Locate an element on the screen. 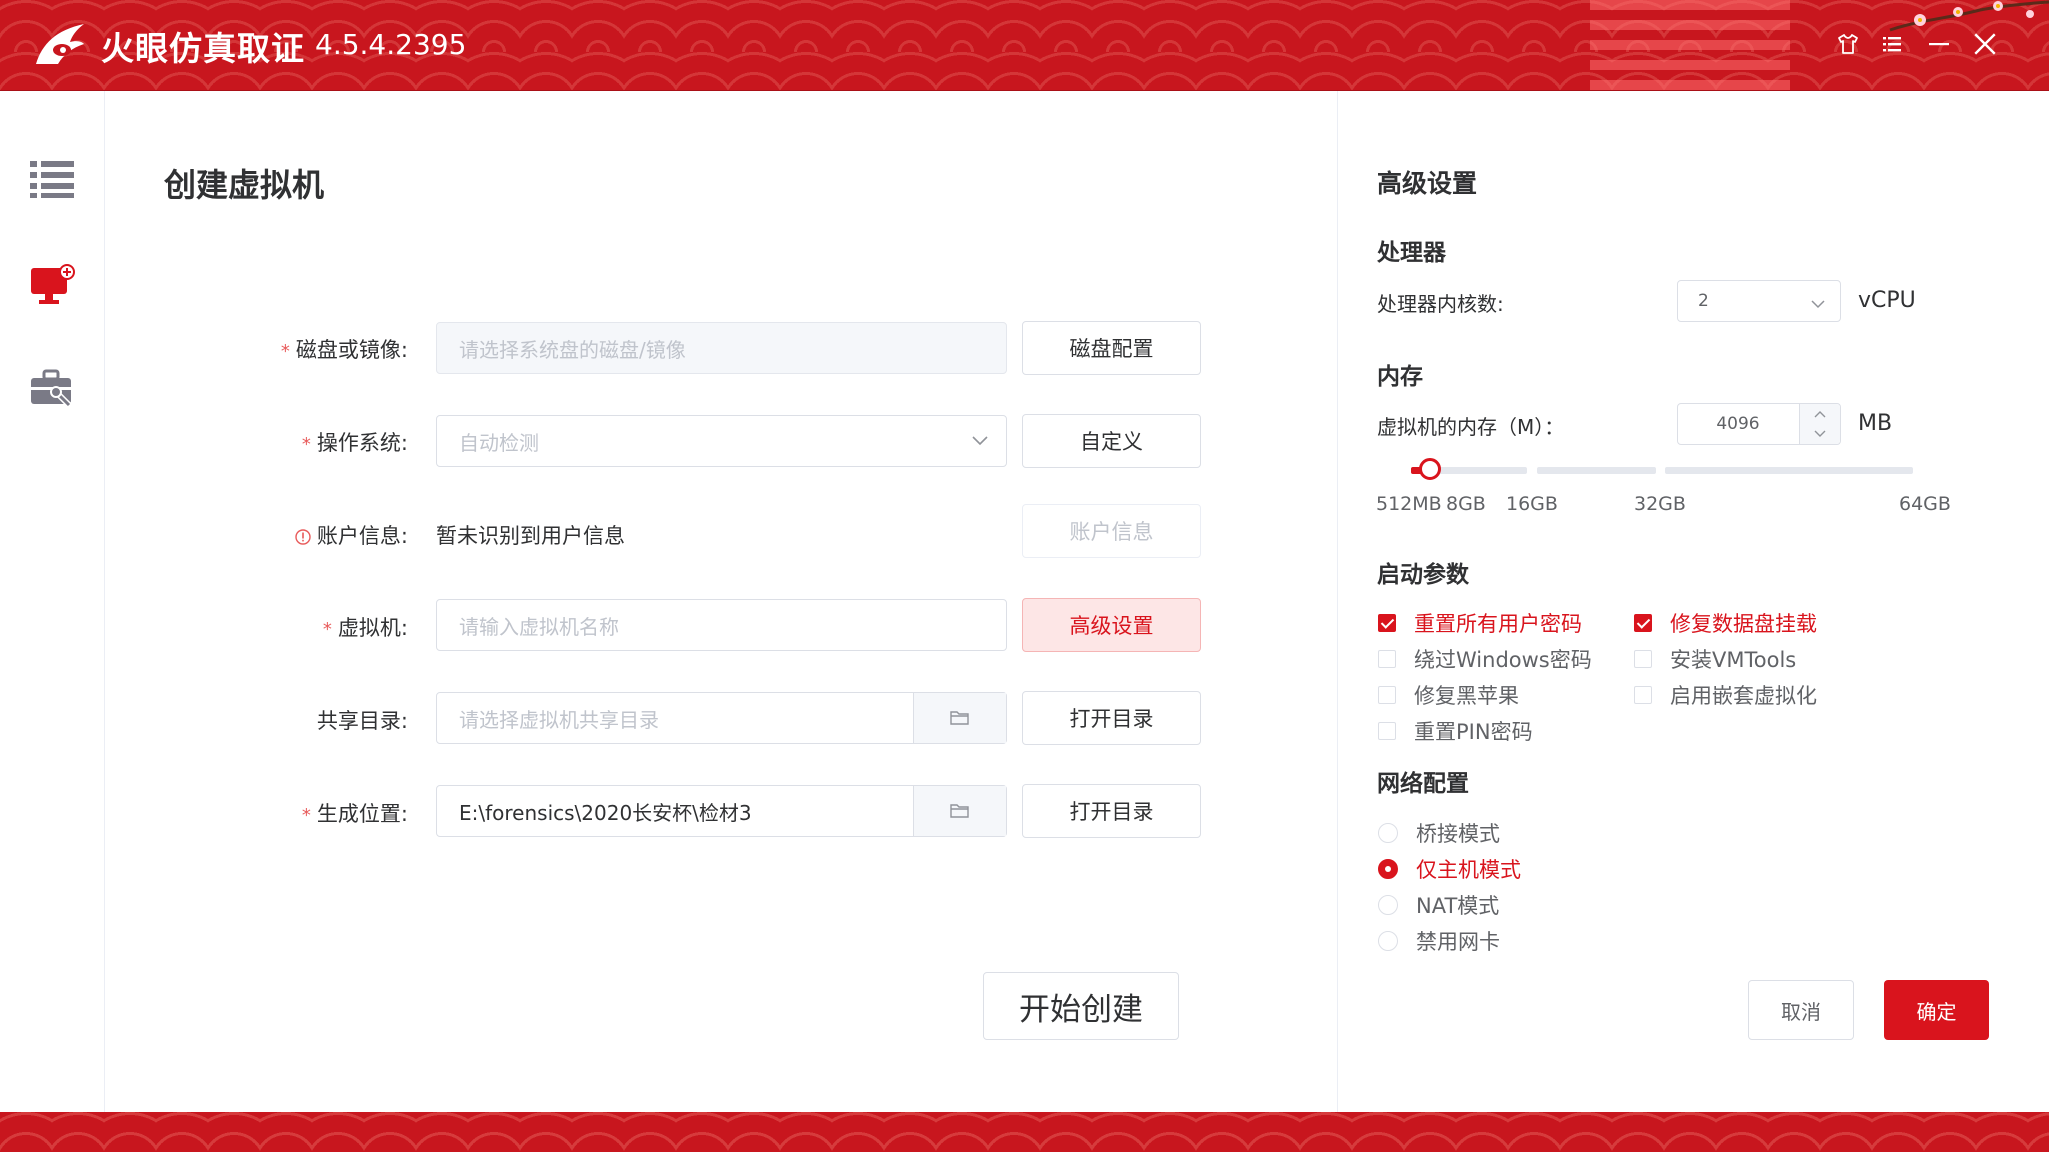 This screenshot has width=2049, height=1152. start-create-button: 开始创建 is located at coordinates (1081, 1006).